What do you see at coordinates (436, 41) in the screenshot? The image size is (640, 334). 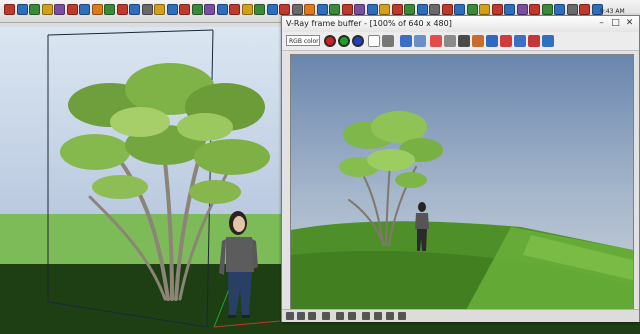 I see `clear-image-icon` at bounding box center [436, 41].